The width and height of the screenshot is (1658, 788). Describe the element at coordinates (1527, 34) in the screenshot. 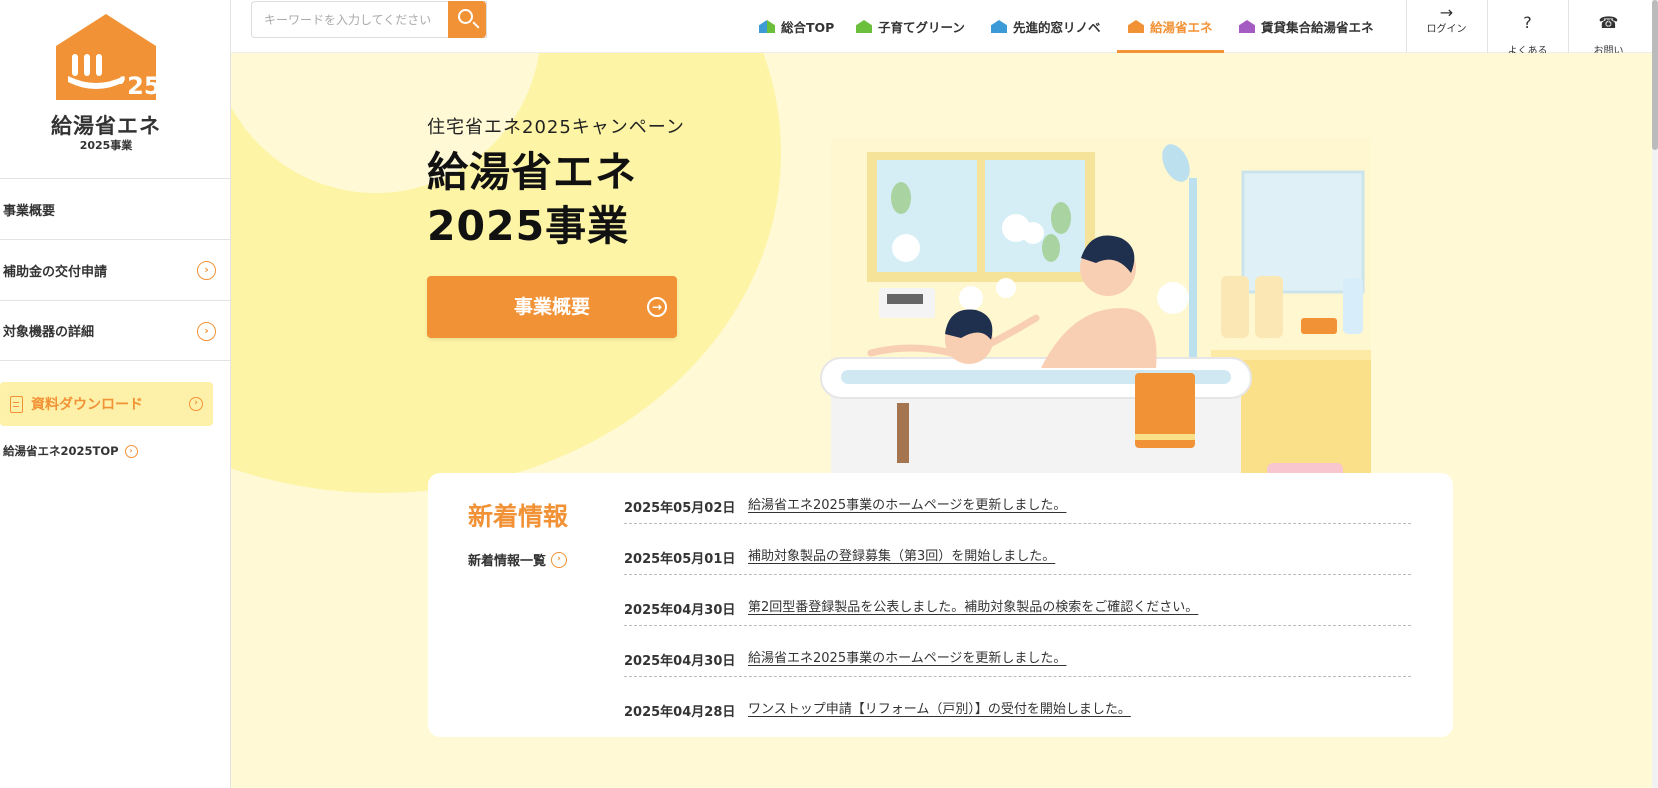

I see `faq-button: ? よくある ご質問` at that location.